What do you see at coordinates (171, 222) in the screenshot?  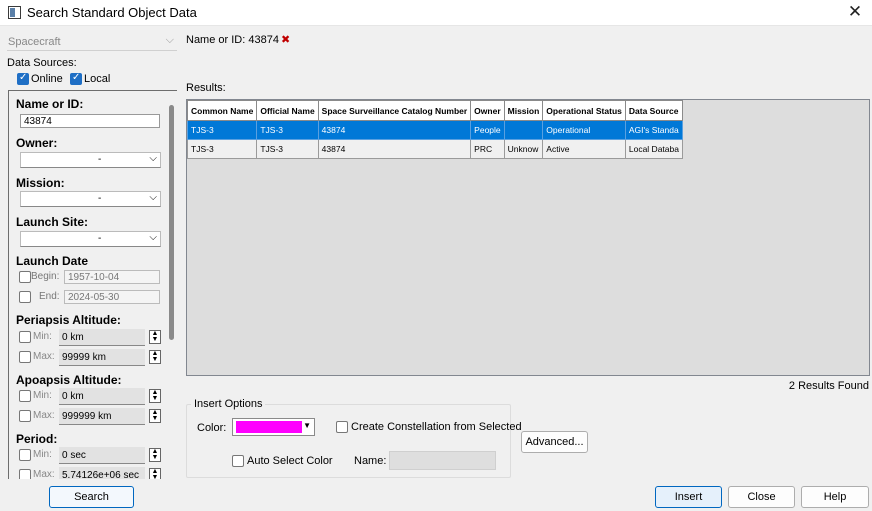 I see `criteria-scrollbar` at bounding box center [171, 222].